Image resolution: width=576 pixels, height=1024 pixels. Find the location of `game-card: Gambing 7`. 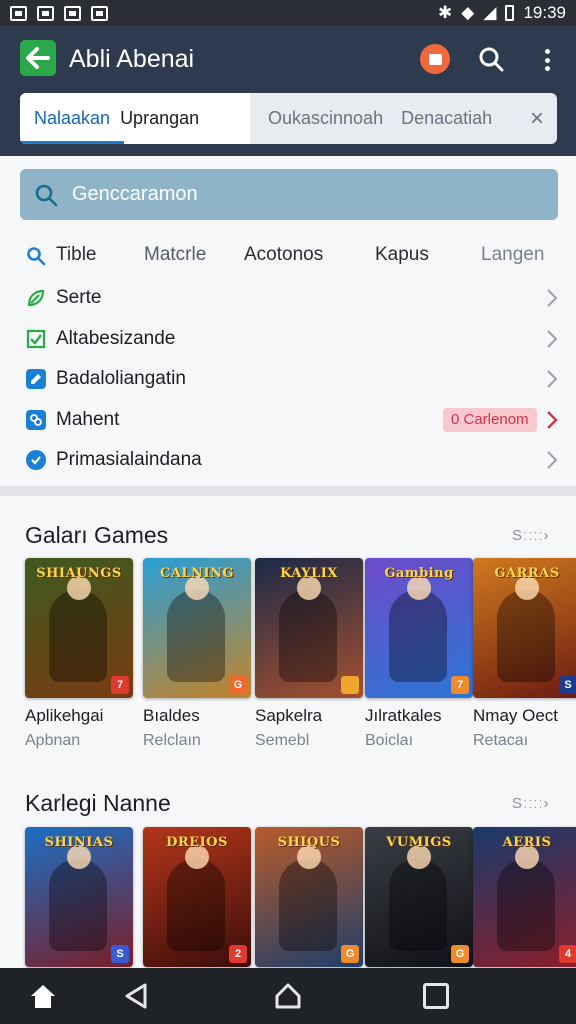

game-card: Gambing 7 is located at coordinates (419, 628).